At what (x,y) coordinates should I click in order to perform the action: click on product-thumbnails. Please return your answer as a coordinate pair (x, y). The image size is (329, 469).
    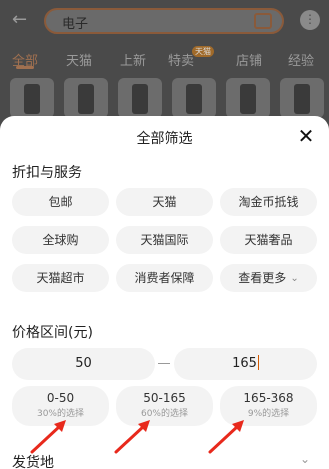
    Looking at the image, I should click on (169, 98).